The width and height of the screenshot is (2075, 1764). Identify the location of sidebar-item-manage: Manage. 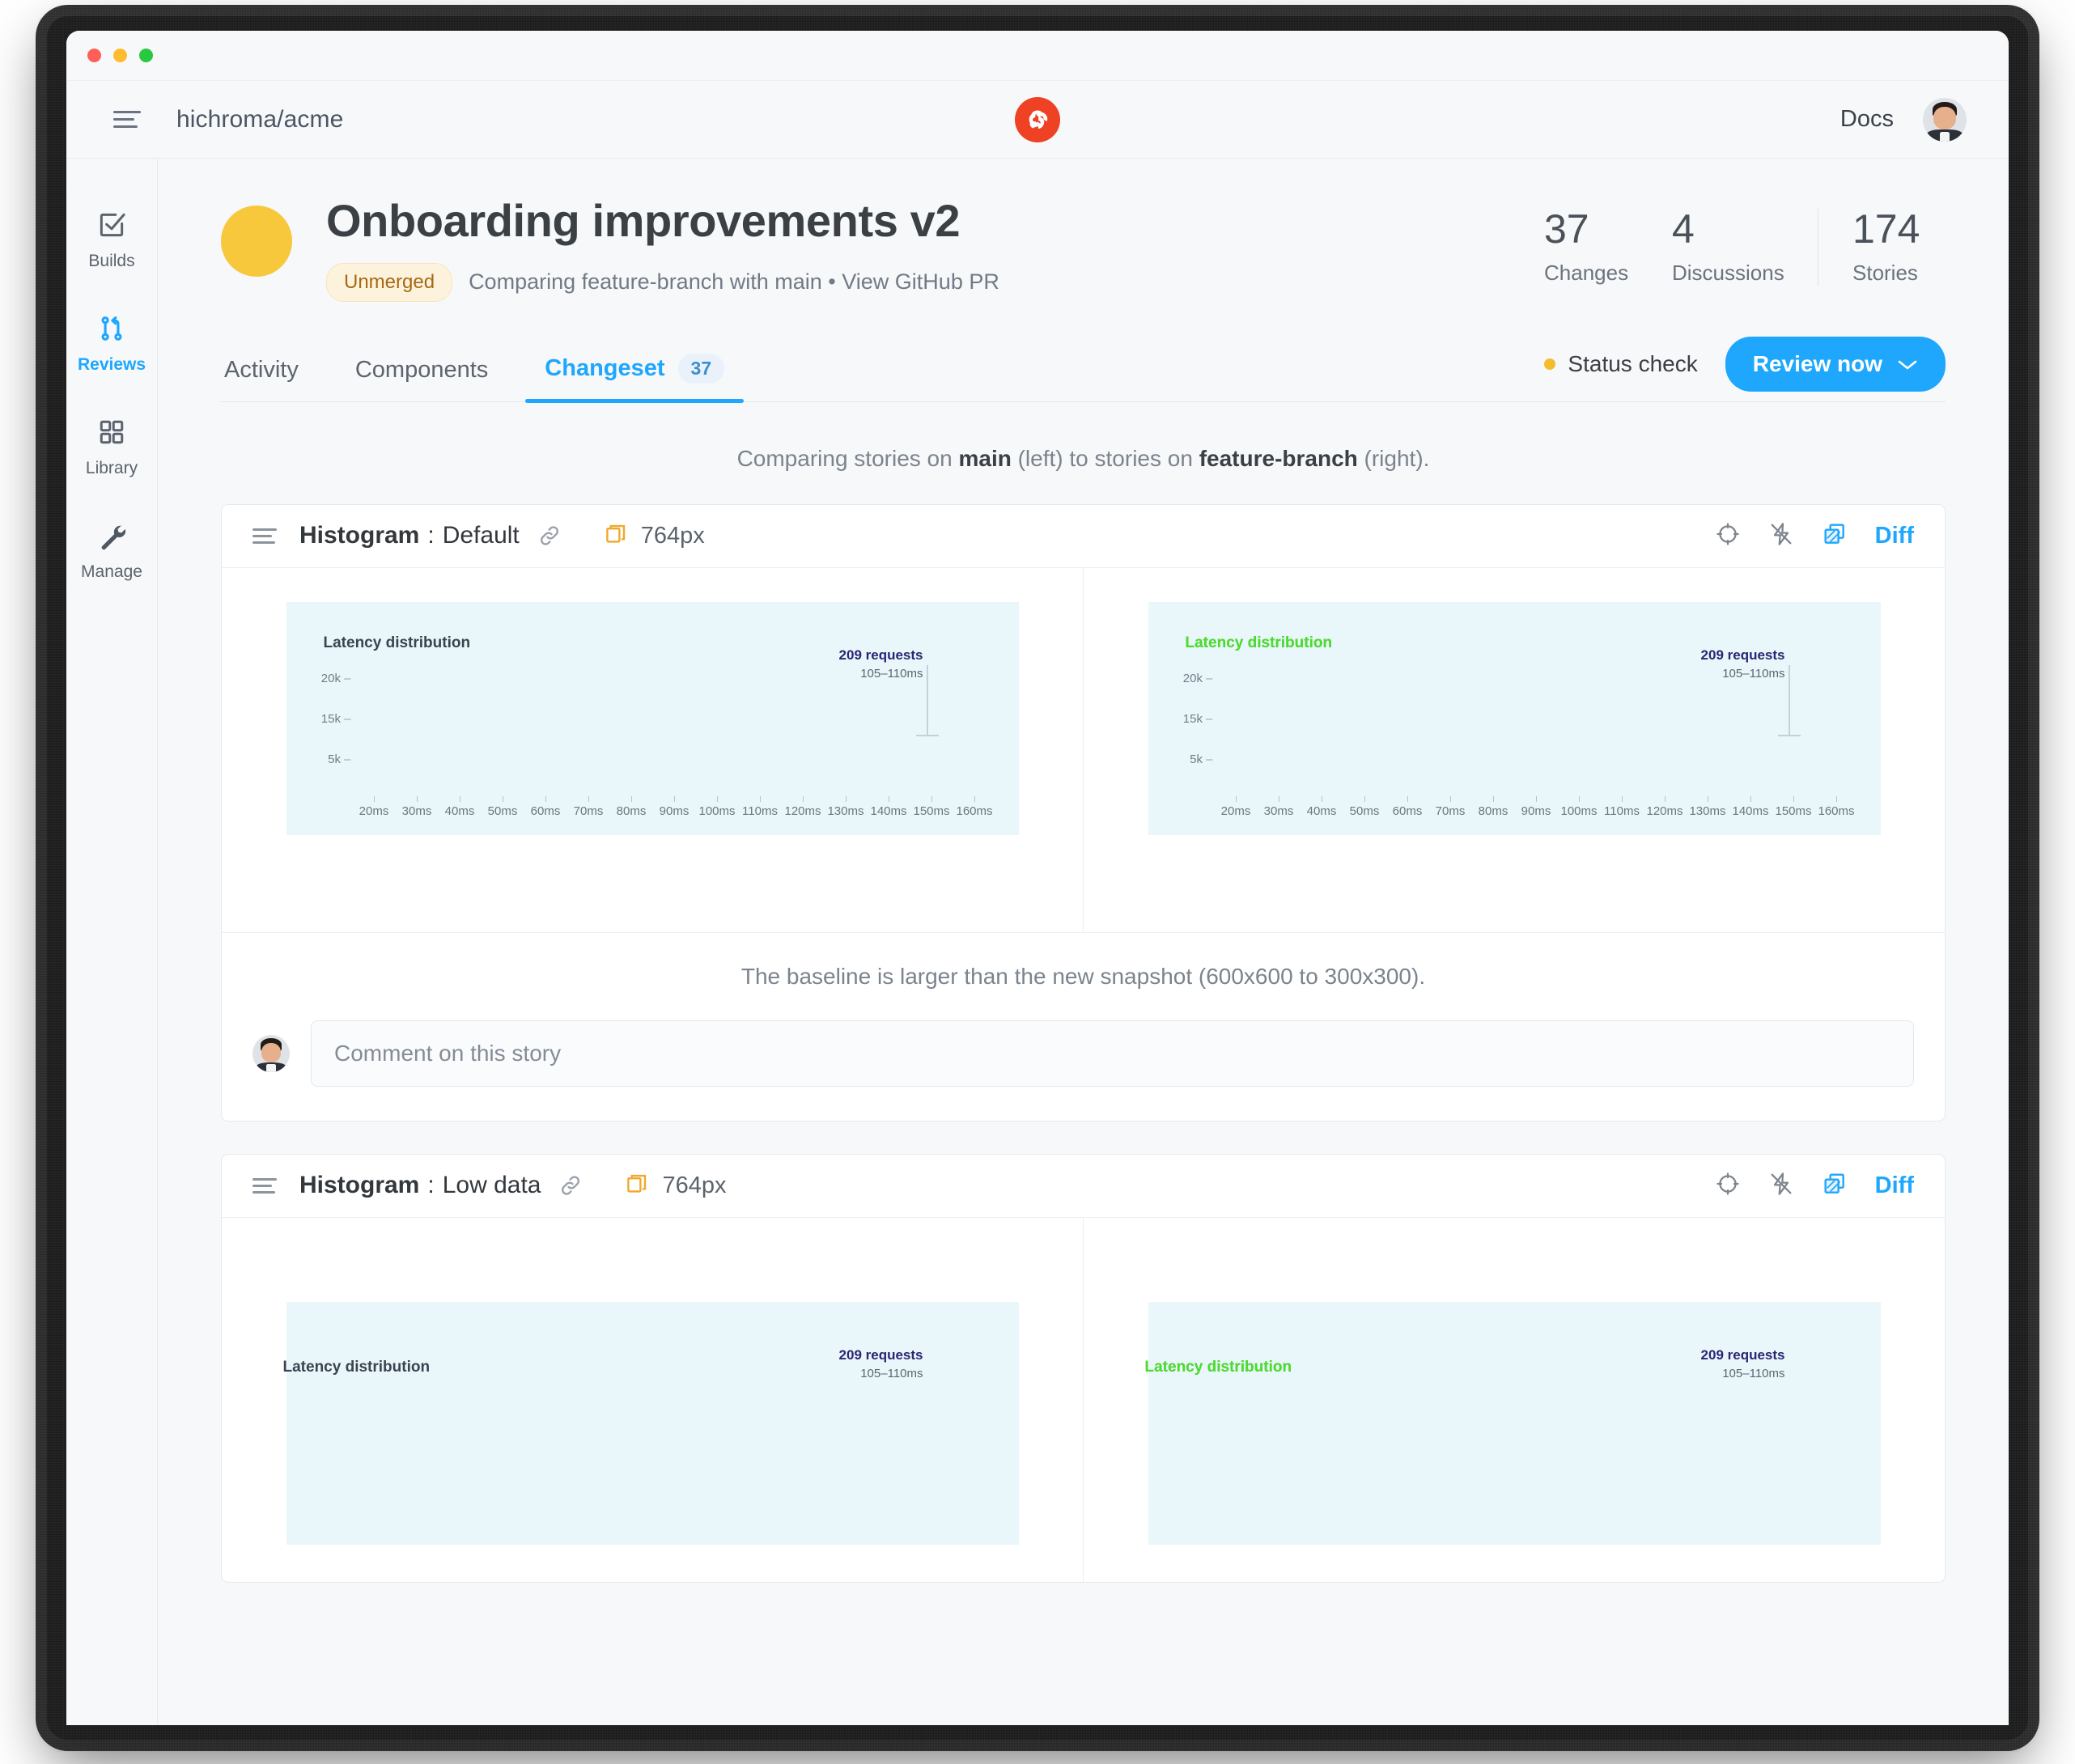
(111, 550).